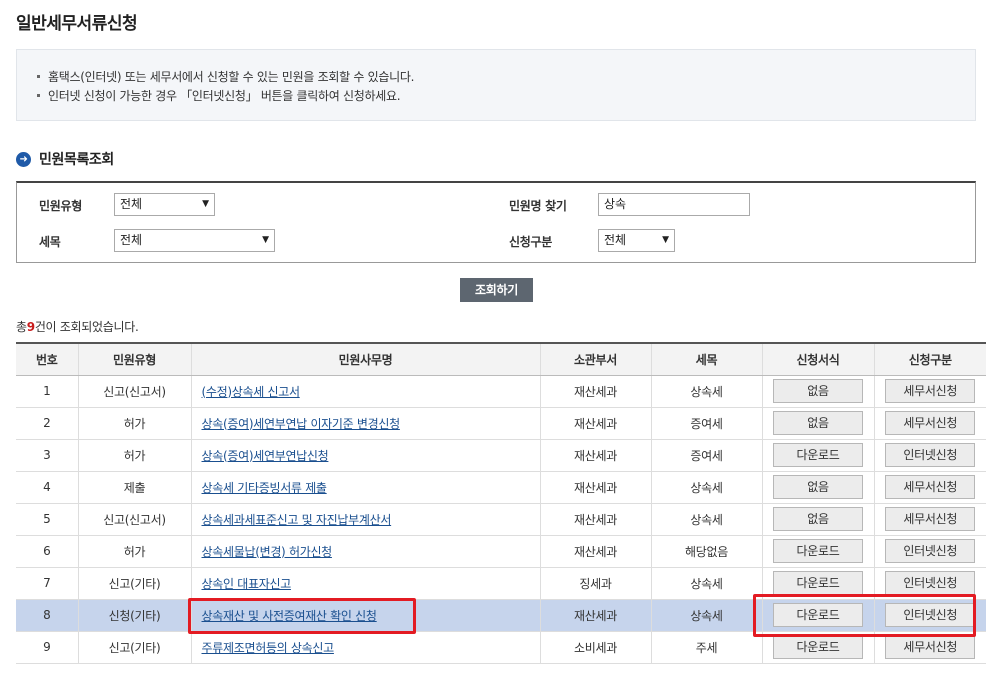 Image resolution: width=996 pixels, height=683 pixels. What do you see at coordinates (365, 487) in the screenshot?
I see `row-name-cell: 상속세 기타증빙서류 제출` at bounding box center [365, 487].